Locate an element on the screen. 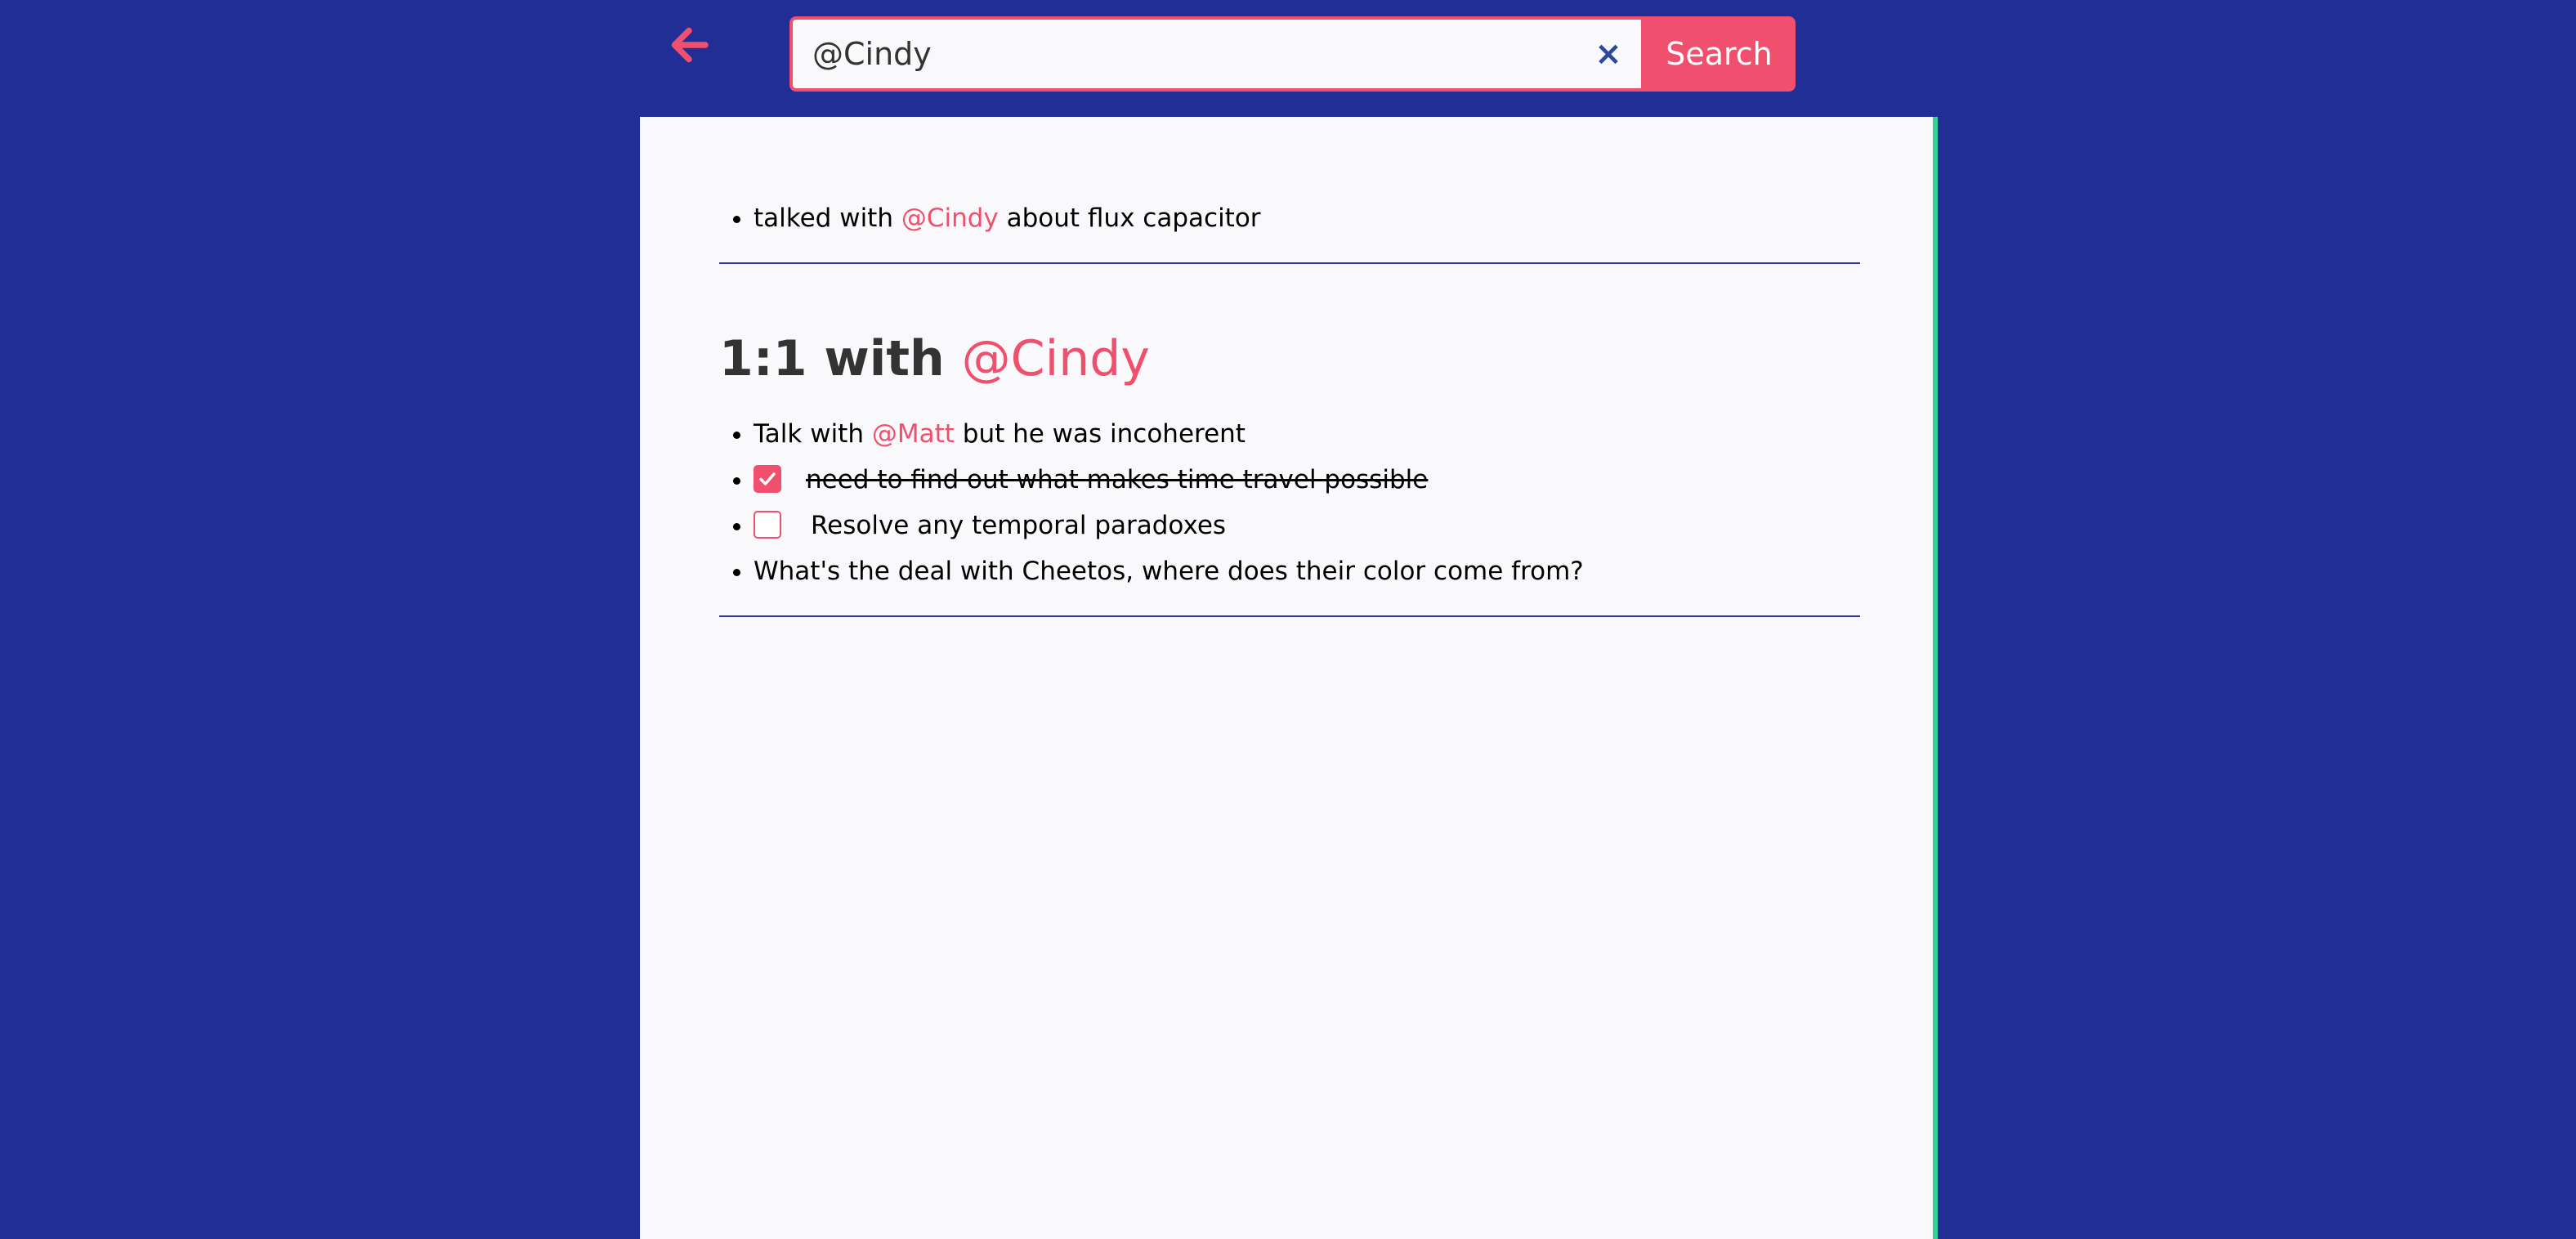 The height and width of the screenshot is (1239, 2576). clear-search-button: × is located at coordinates (1608, 54).